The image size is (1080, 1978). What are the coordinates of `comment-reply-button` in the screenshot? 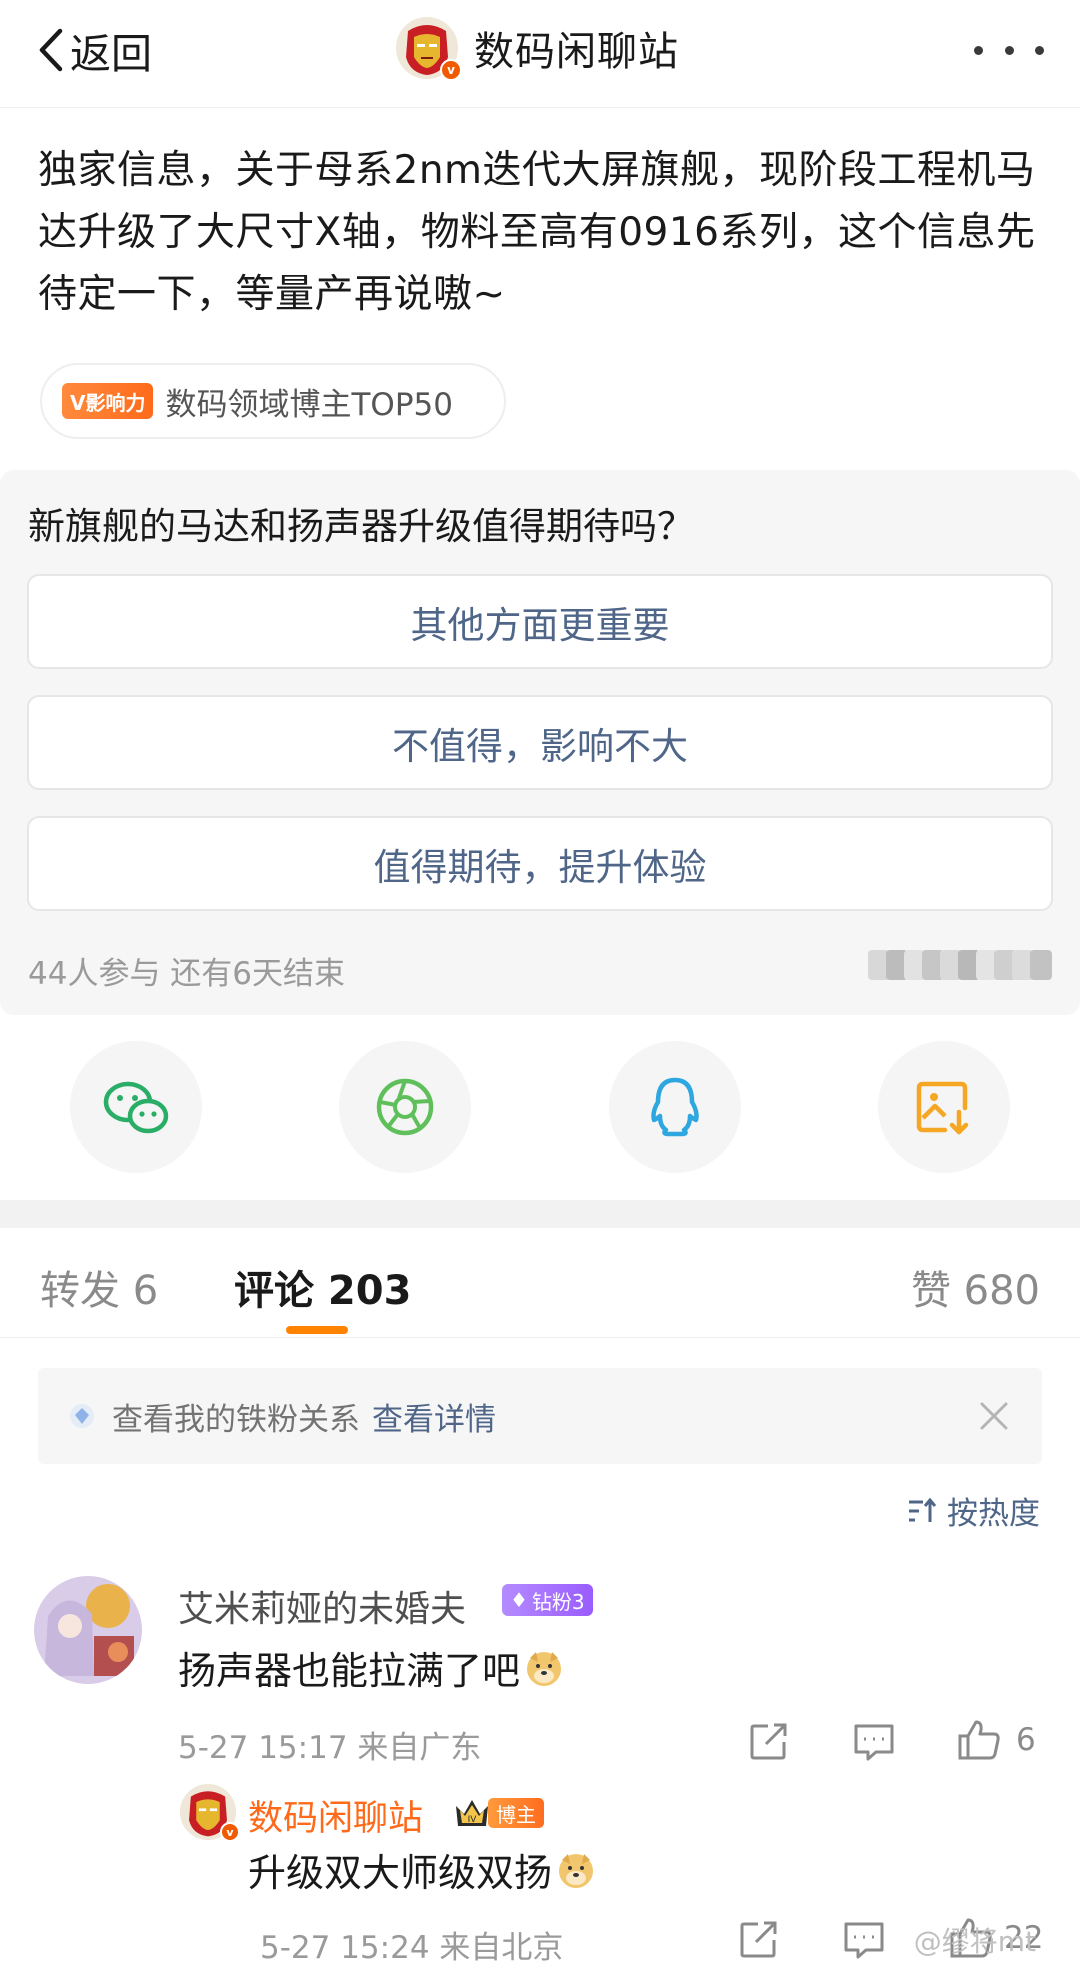 It's located at (874, 1741).